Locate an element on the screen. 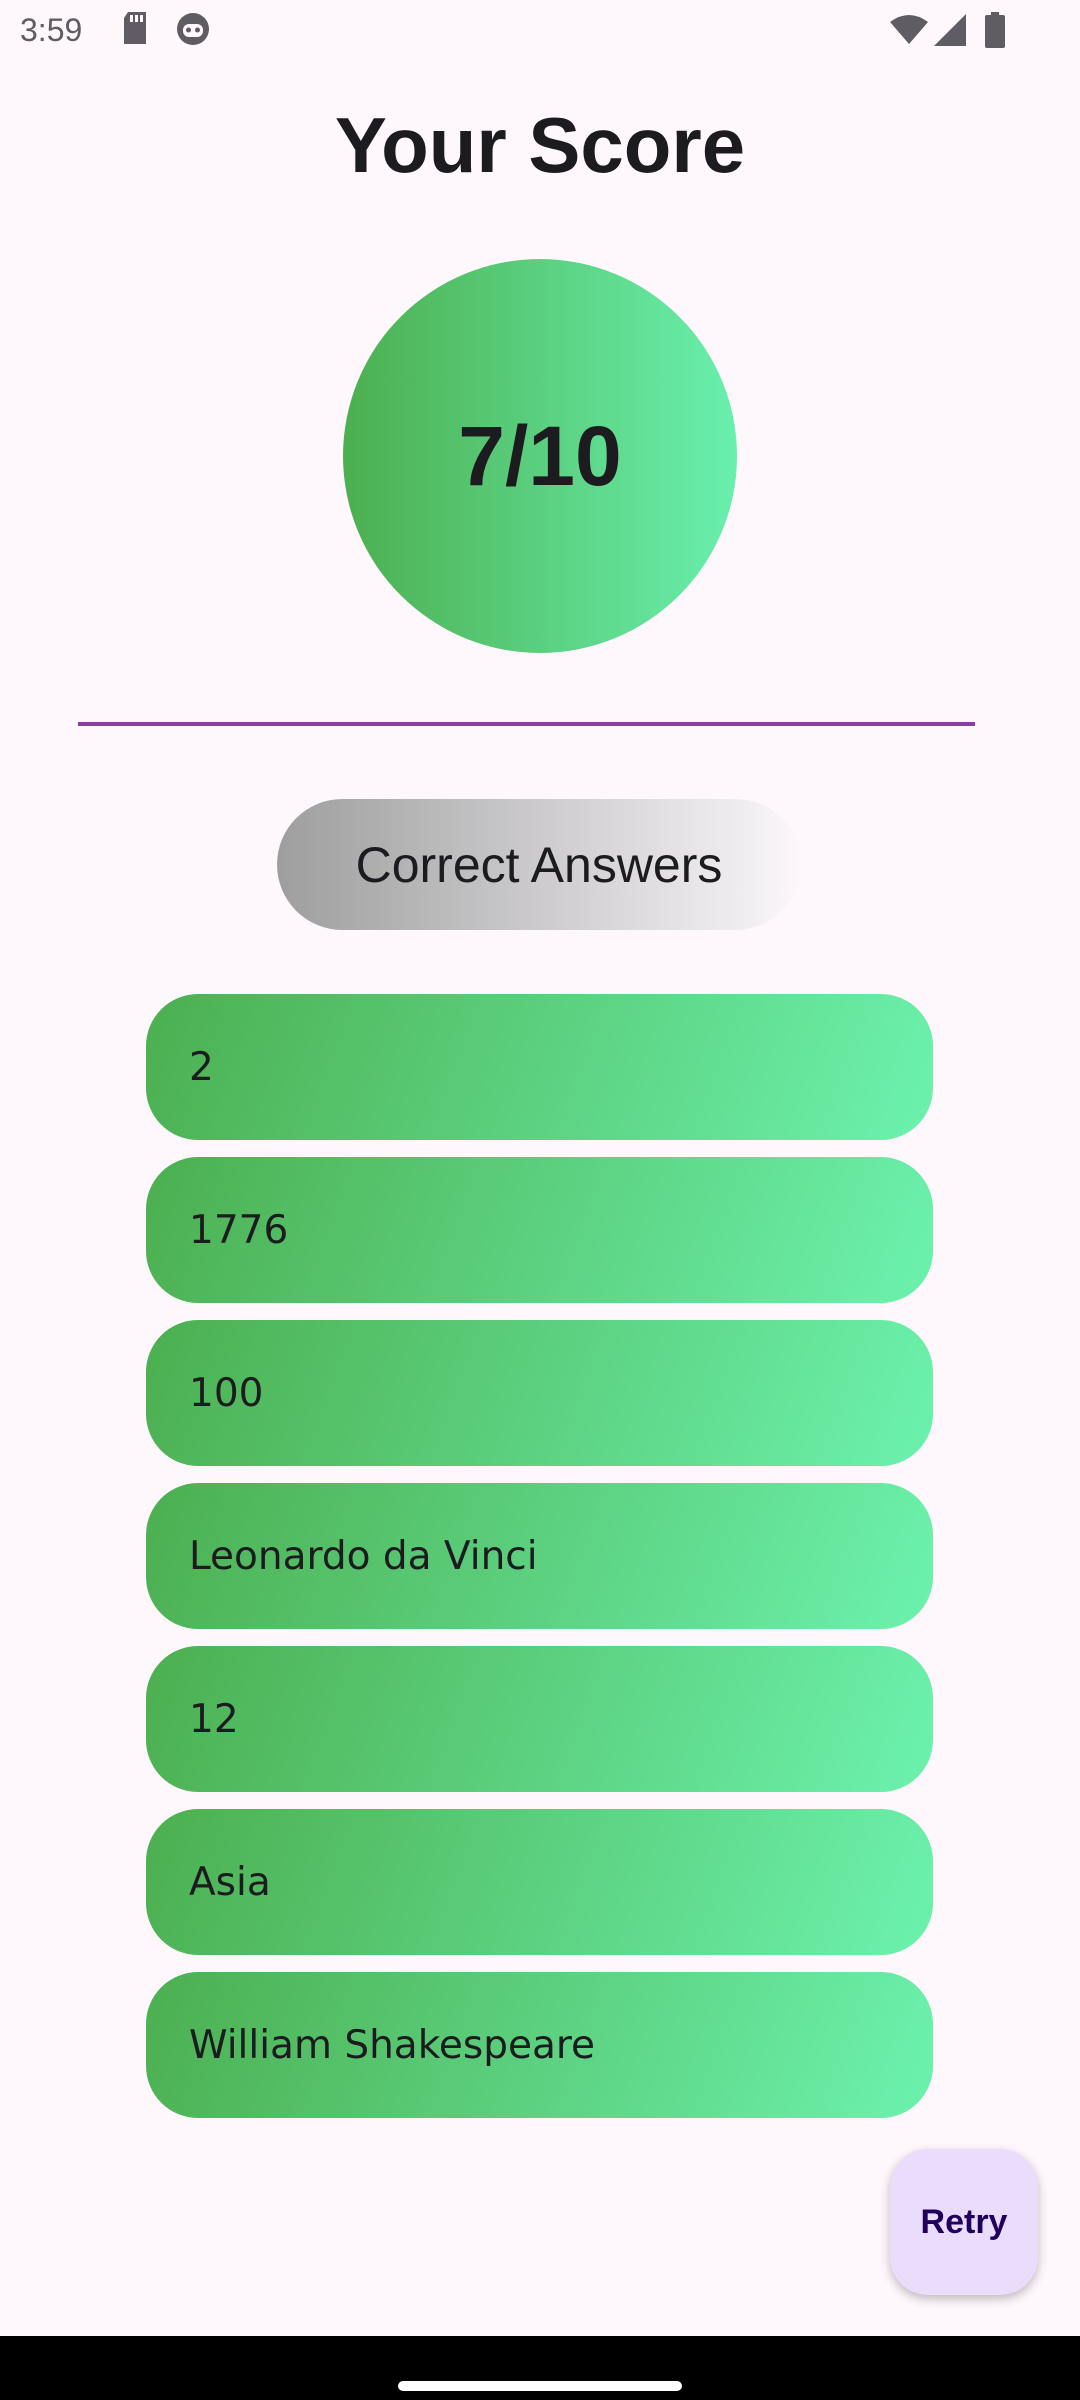 This screenshot has width=1080, height=2400. correct-answers-header: Correct Answers is located at coordinates (539, 864).